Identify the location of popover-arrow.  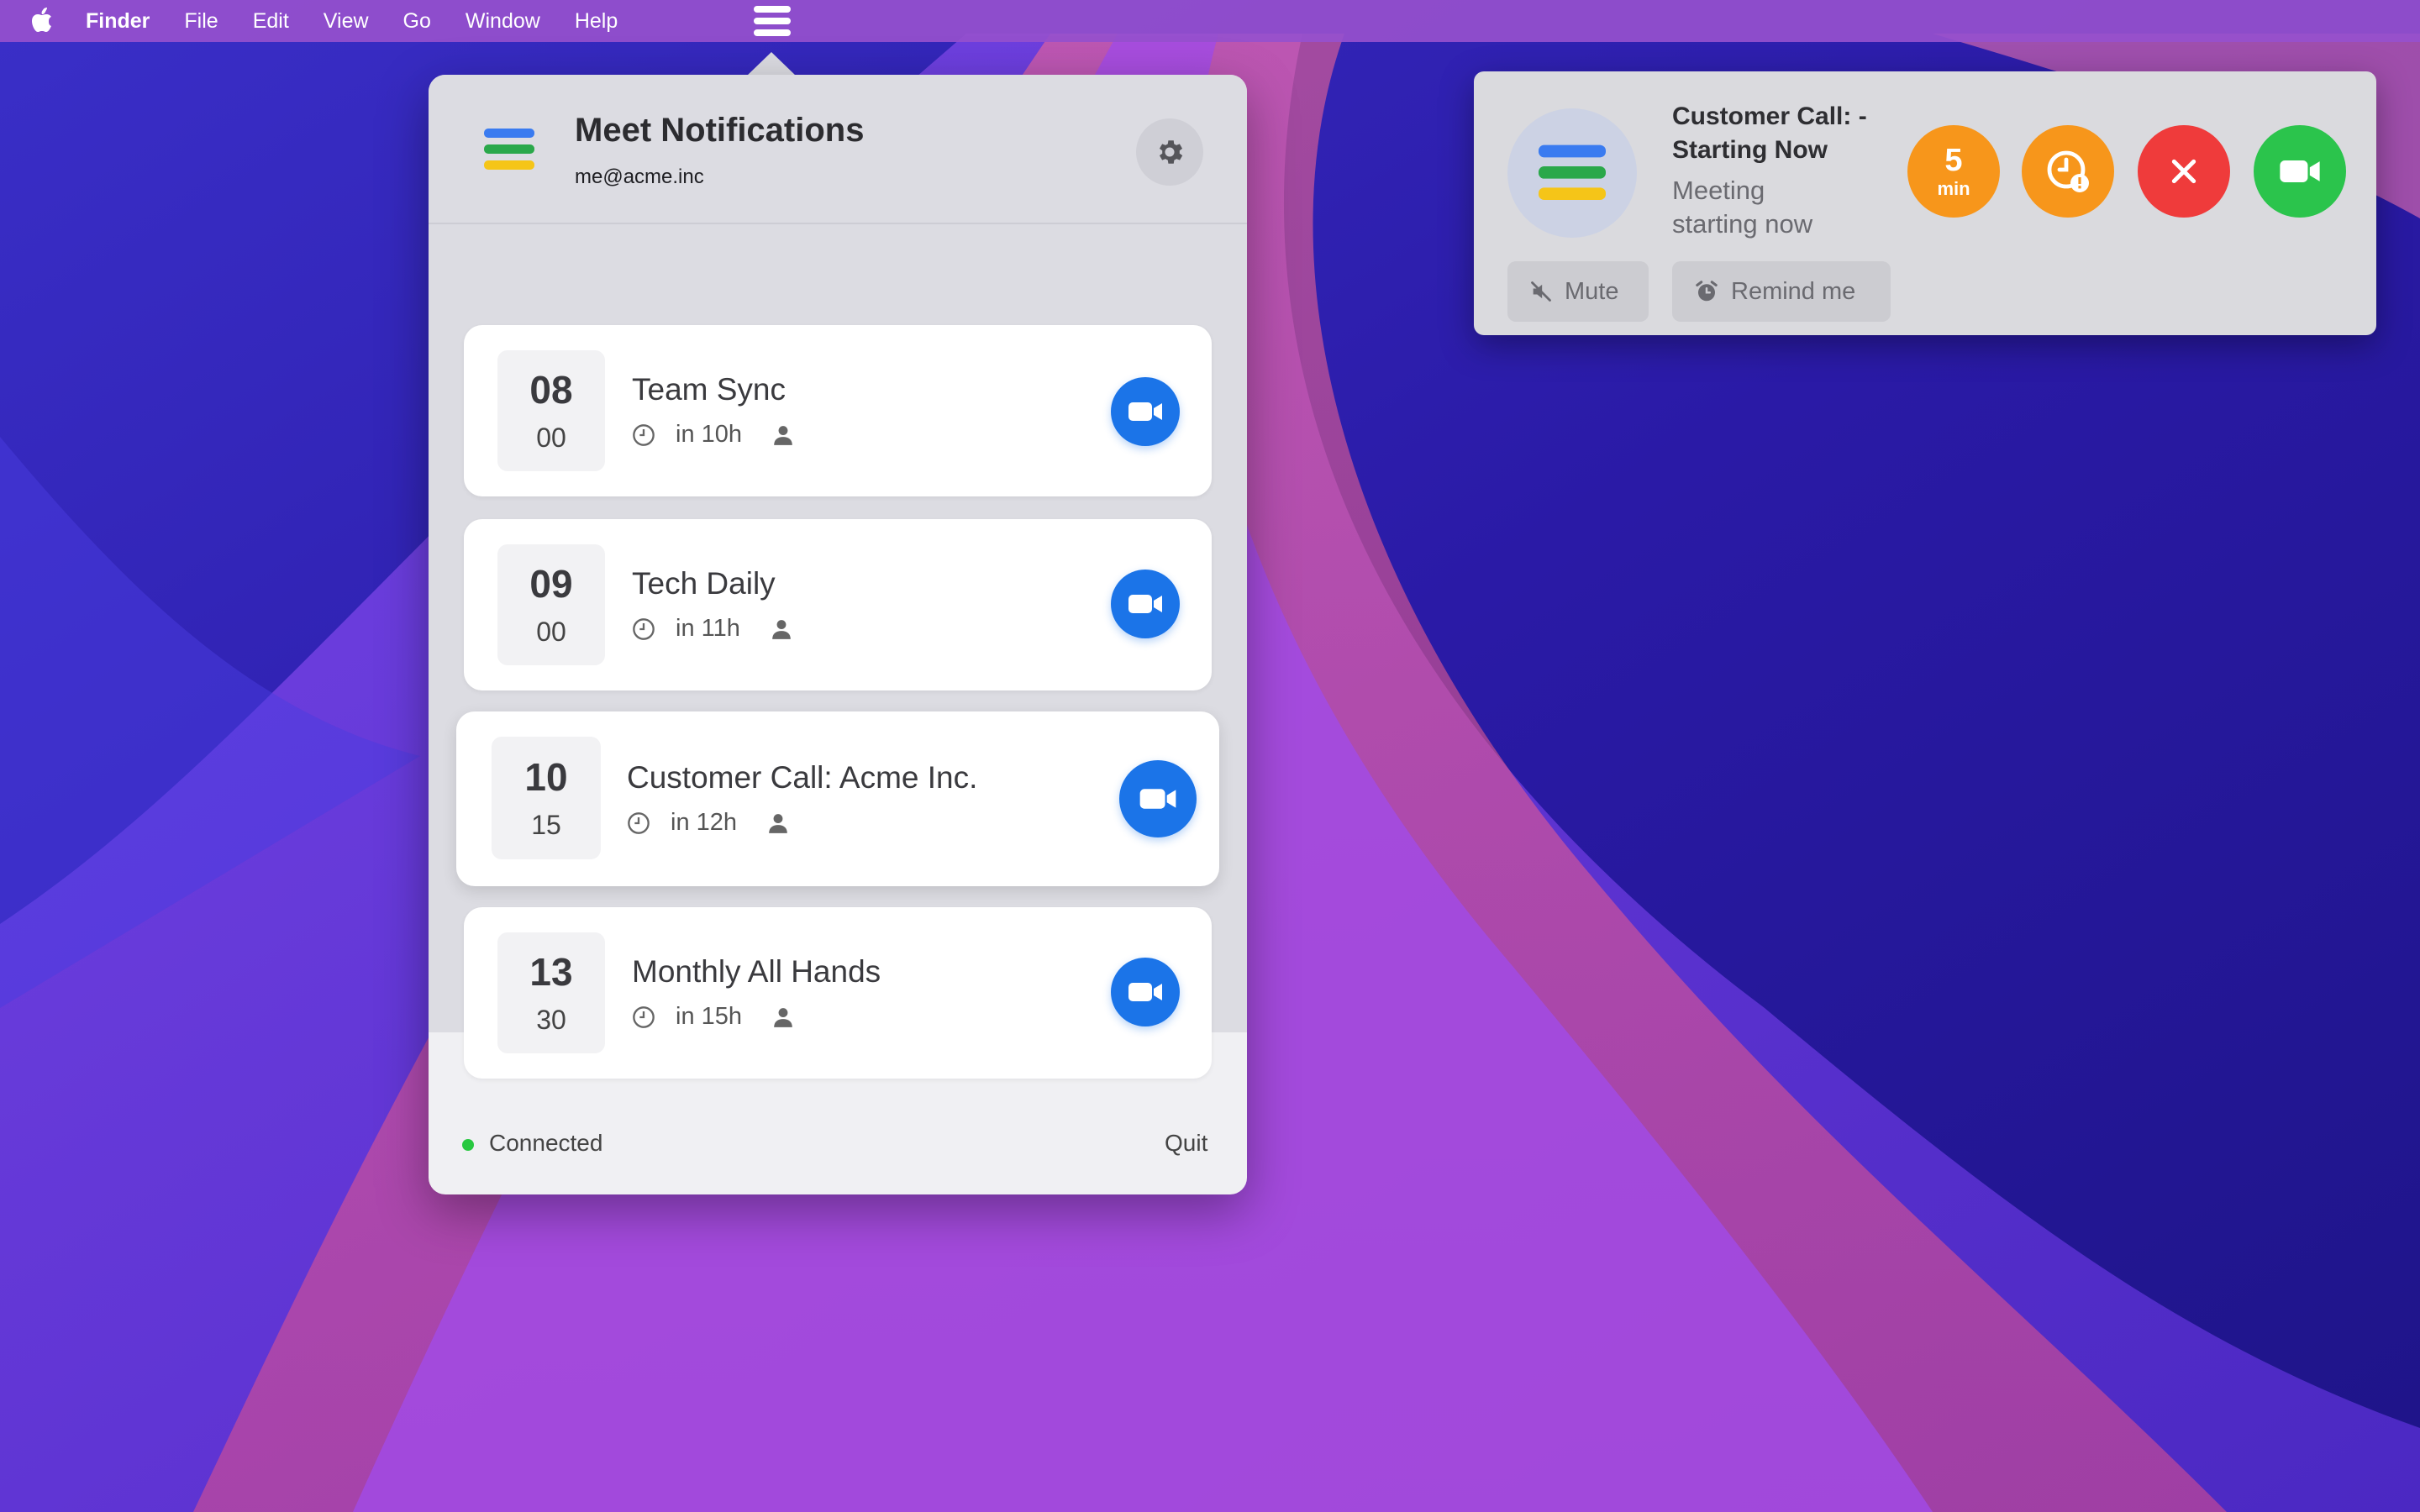
(771, 64).